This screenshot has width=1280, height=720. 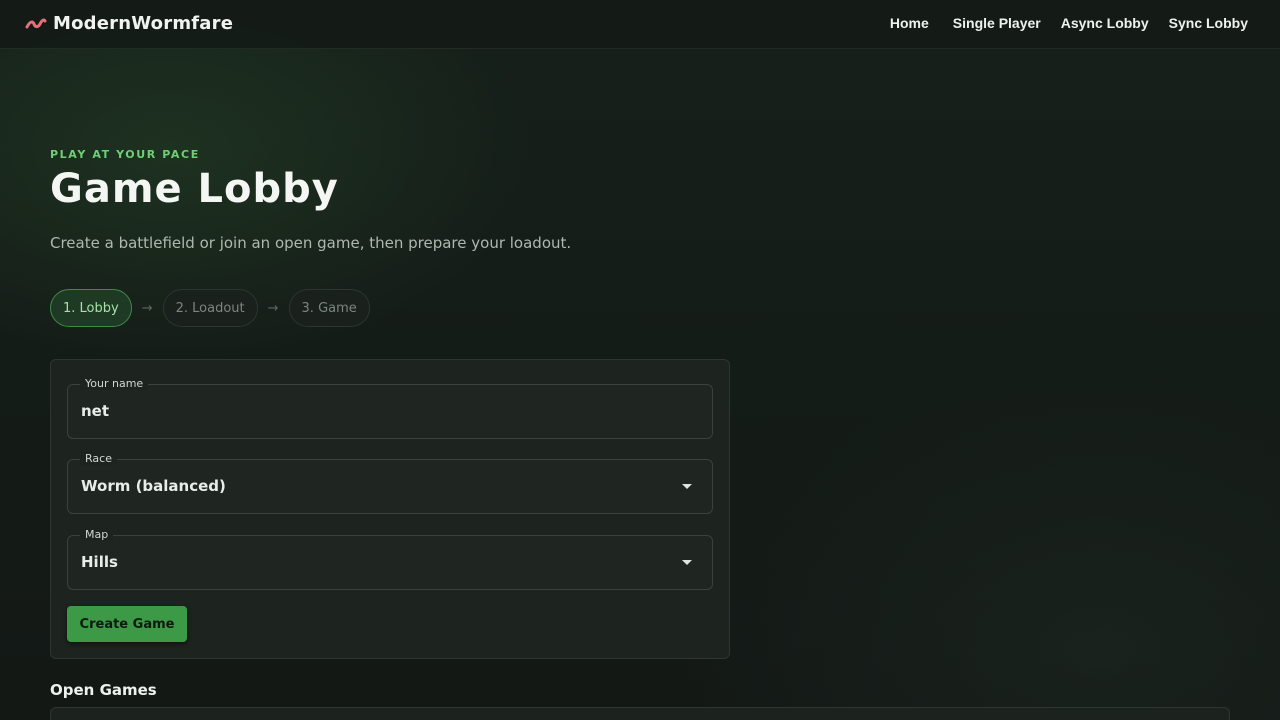 What do you see at coordinates (98, 458) in the screenshot?
I see `race-select-label: Race` at bounding box center [98, 458].